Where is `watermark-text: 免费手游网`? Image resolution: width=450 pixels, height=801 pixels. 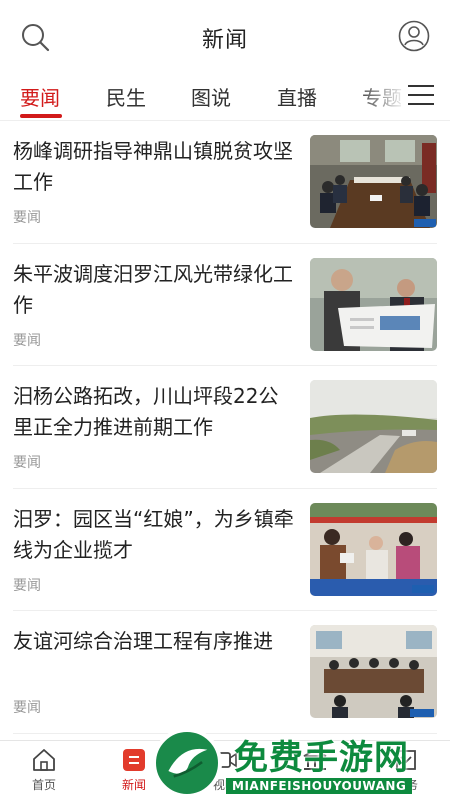
watermark-text: 免费手游网 is located at coordinates (321, 758).